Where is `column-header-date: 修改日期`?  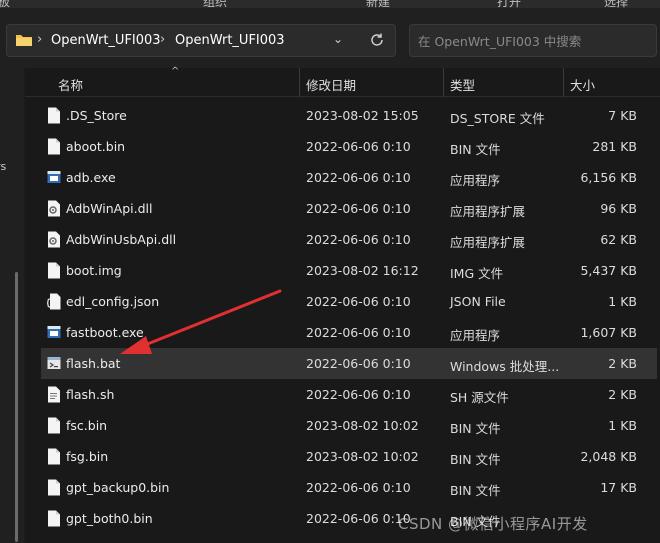
column-header-date: 修改日期 is located at coordinates (331, 84).